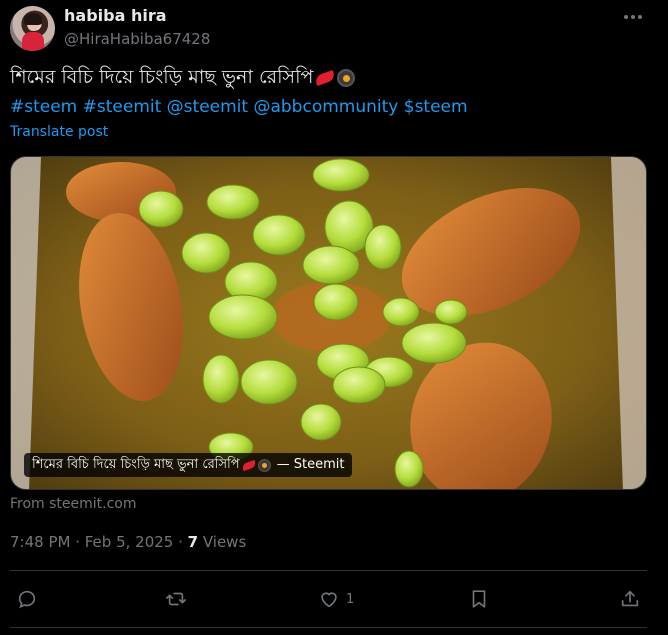  I want to click on post-text: শিমের বিচি দিয়ে চিংড়ি মাছ ভুনা রেসিপি, so click(183, 77).